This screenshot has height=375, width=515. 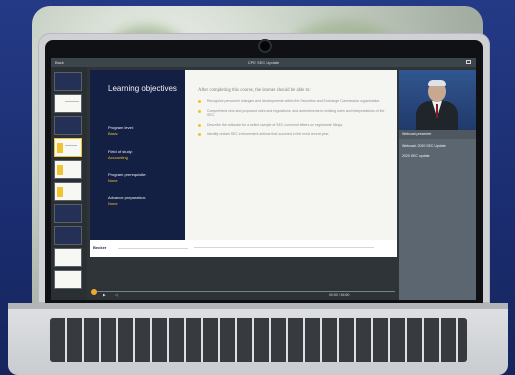 I want to click on hinge, so click(x=258, y=306).